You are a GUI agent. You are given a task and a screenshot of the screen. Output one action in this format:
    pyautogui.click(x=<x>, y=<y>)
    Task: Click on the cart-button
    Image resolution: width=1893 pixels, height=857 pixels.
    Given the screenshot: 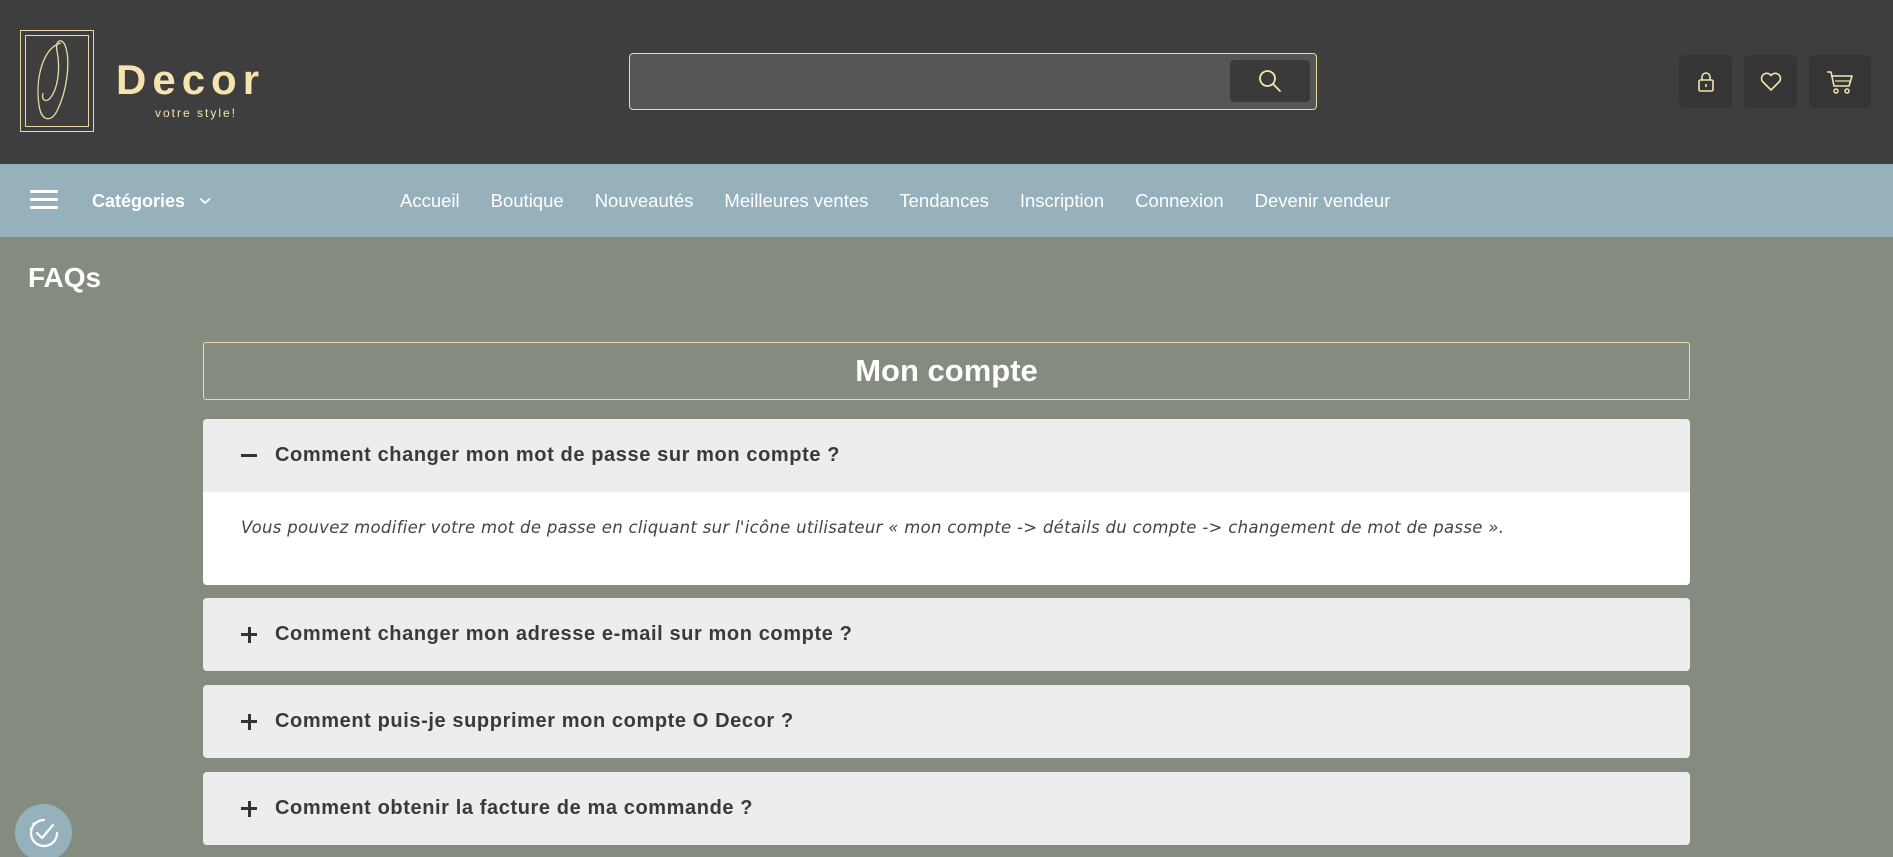 What is the action you would take?
    pyautogui.click(x=1840, y=81)
    